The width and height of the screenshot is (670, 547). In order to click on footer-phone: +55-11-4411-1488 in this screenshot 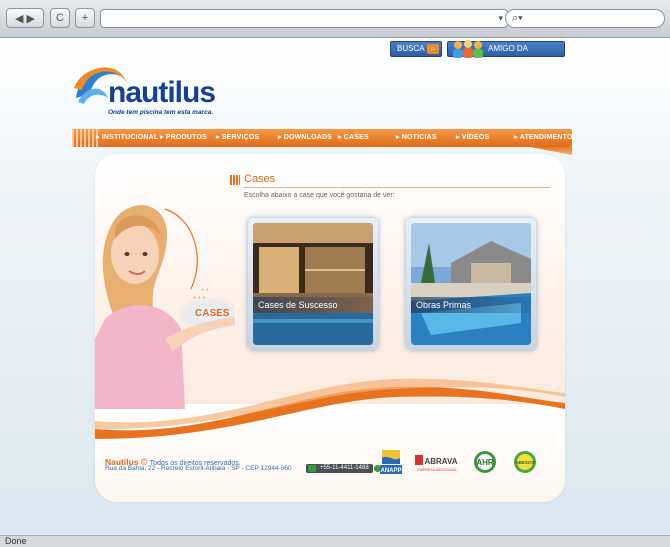, I will do `click(343, 468)`.